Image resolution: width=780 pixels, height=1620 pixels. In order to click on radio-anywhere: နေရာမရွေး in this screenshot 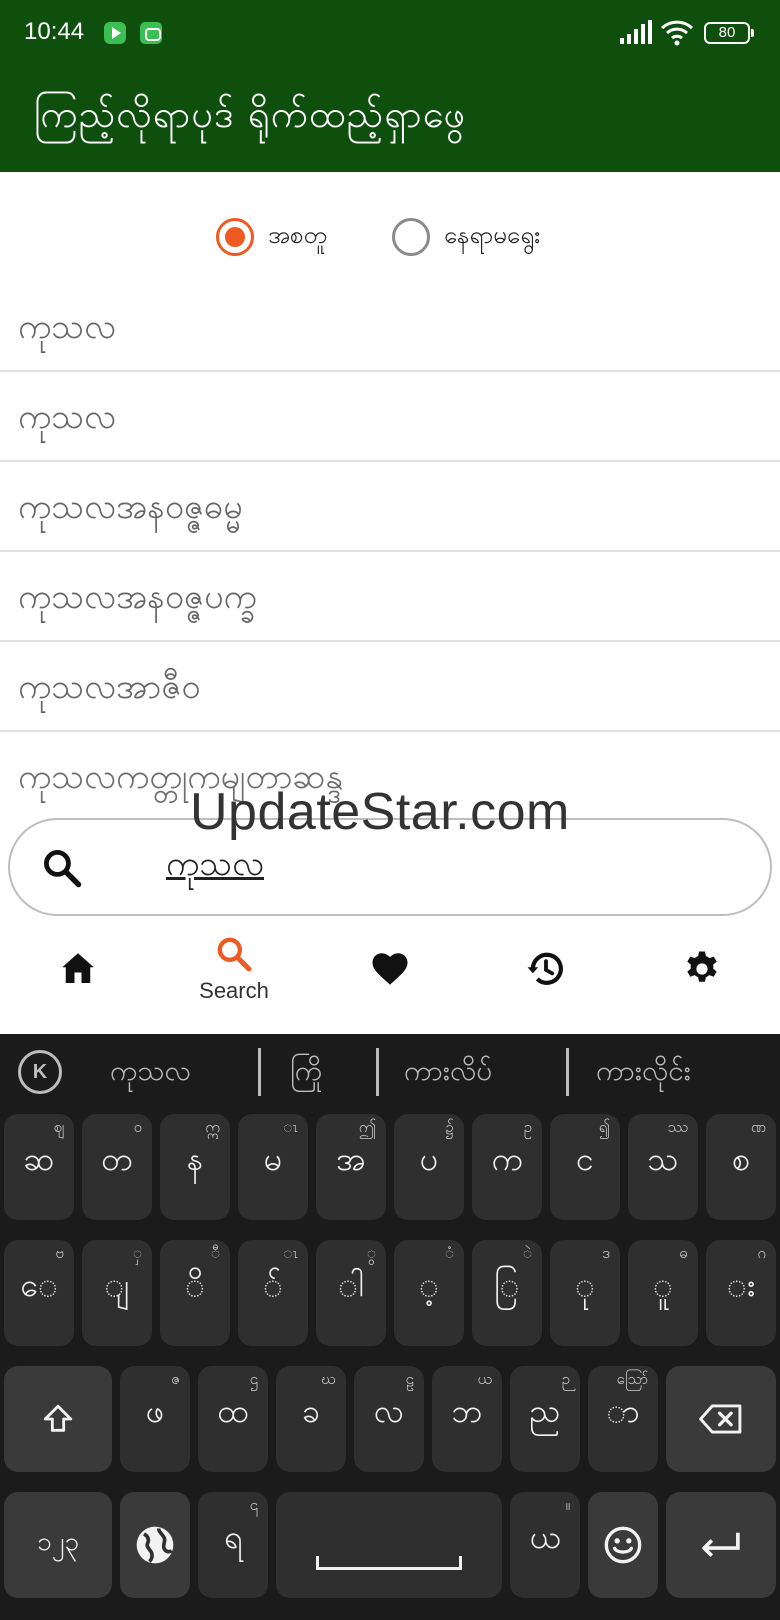, I will do `click(466, 237)`.